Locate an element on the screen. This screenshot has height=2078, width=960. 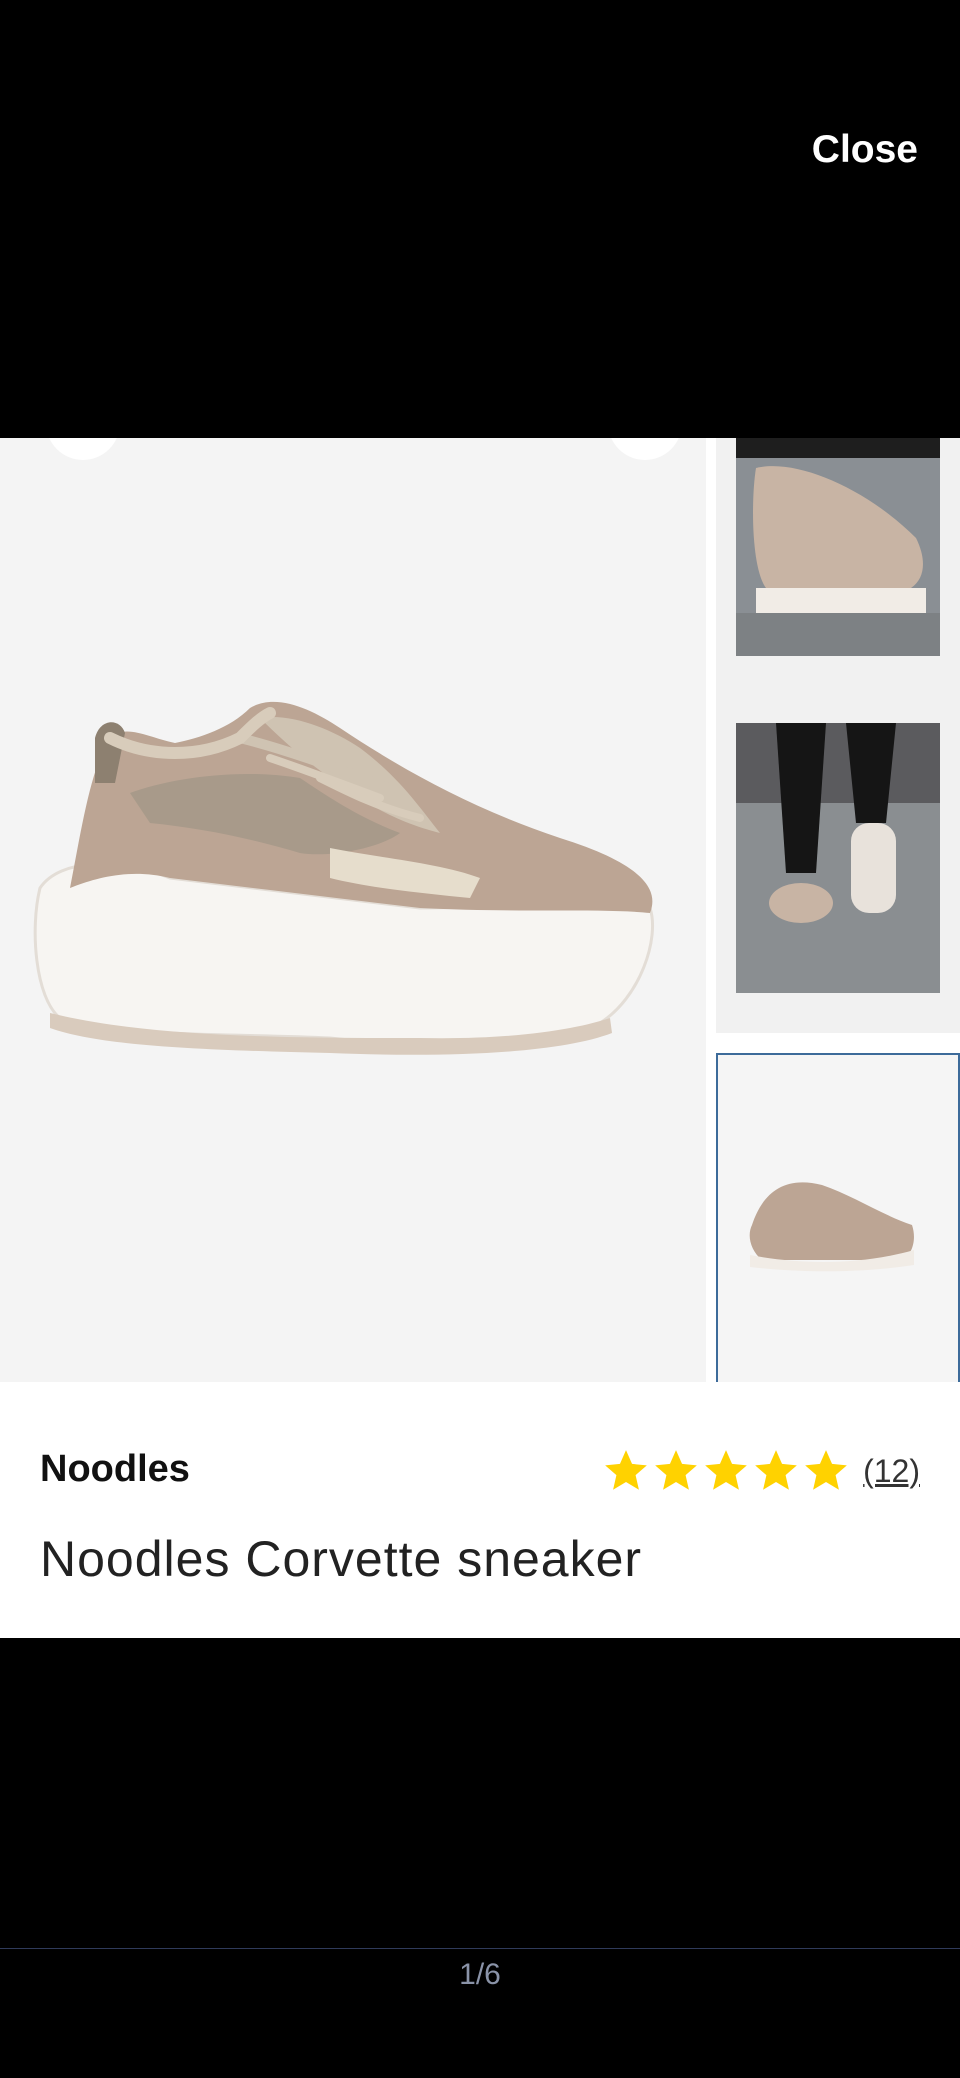
thumbnail-strip is located at coordinates (838, 910).